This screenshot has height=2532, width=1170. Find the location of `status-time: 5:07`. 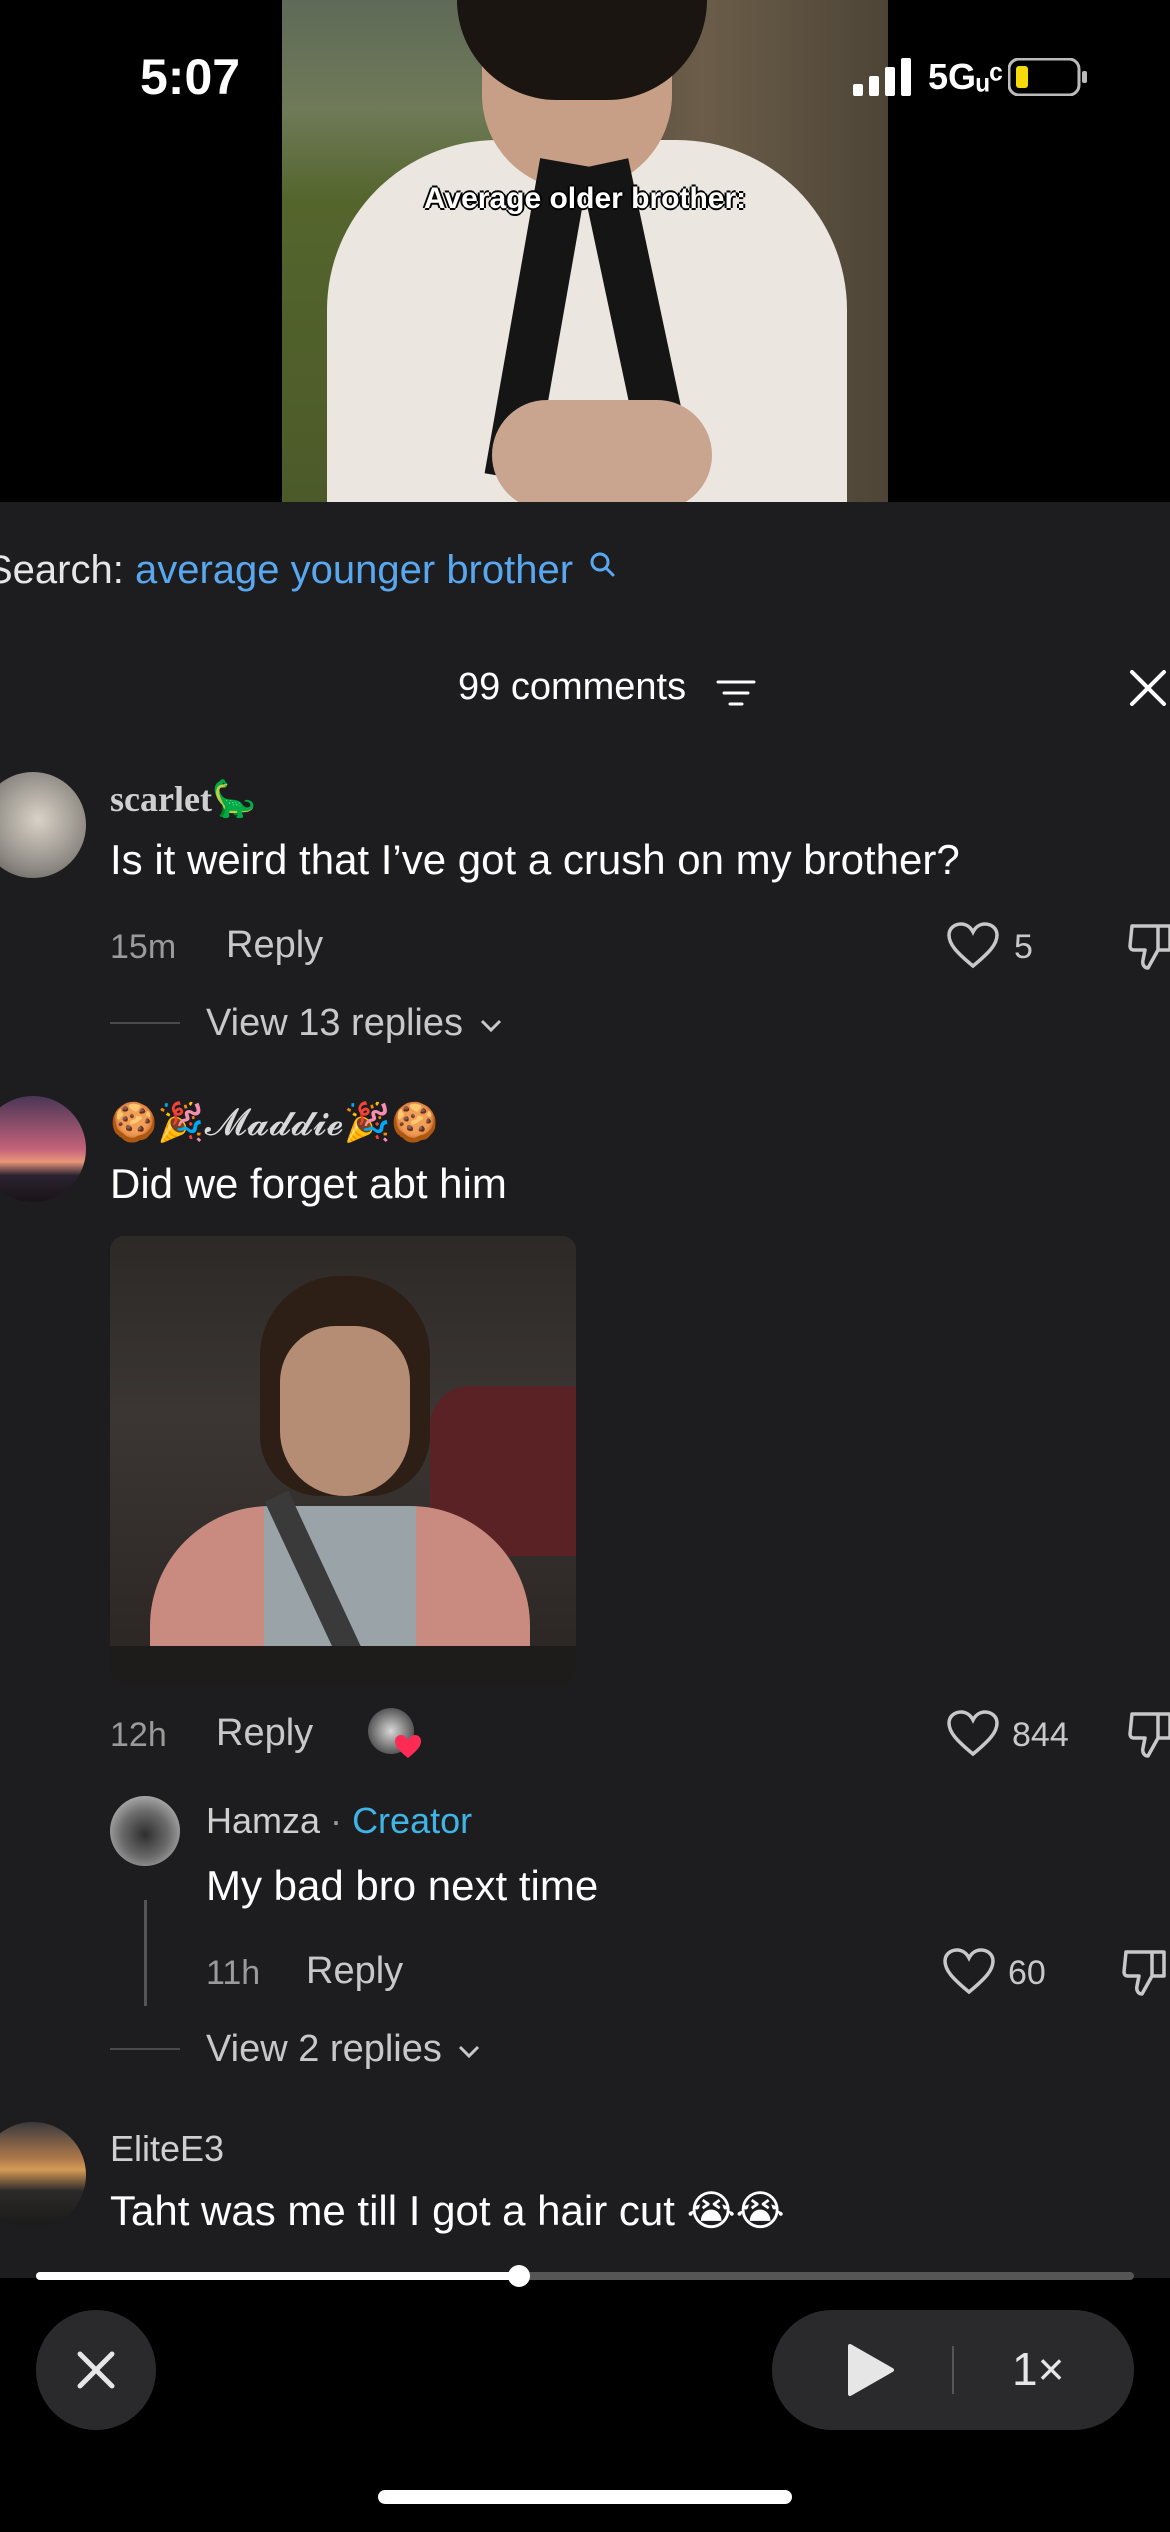

status-time: 5:07 is located at coordinates (190, 77).